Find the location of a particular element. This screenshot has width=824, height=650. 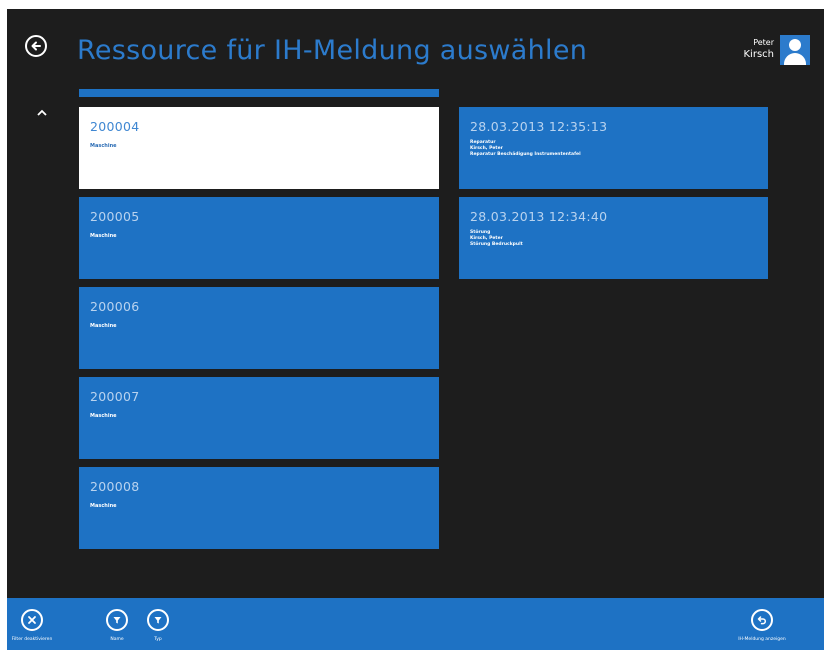

back-button is located at coordinates (36, 46).